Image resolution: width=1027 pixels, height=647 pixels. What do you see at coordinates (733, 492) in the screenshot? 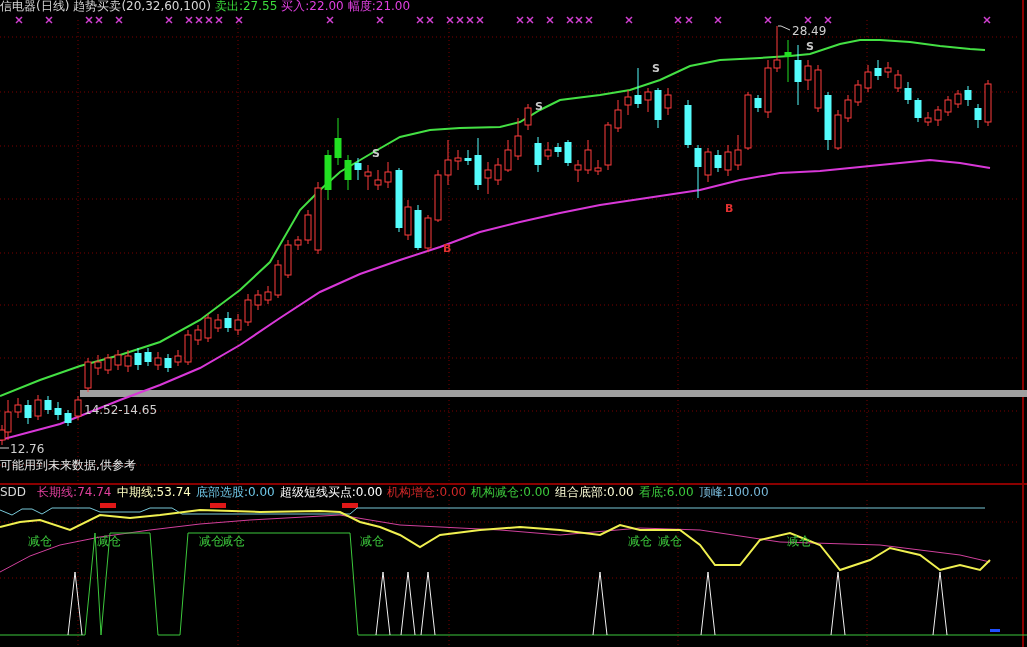
I see `legend-item: 顶峰:100.00` at bounding box center [733, 492].